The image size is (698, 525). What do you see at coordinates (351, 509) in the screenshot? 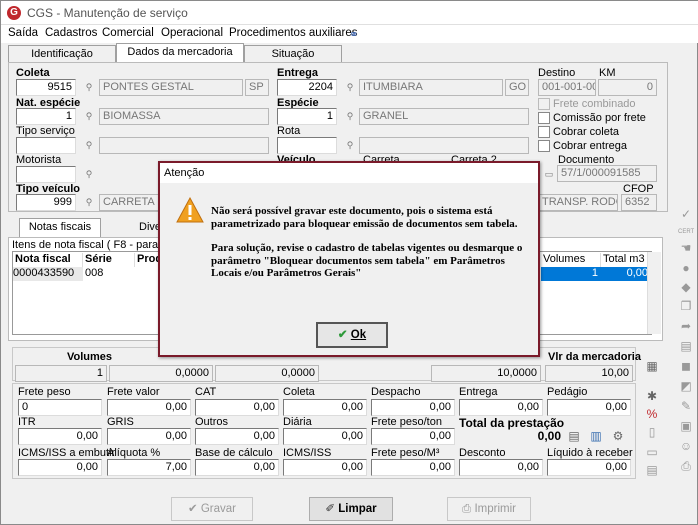
I see `limpar-button: ✐ Limpar` at bounding box center [351, 509].